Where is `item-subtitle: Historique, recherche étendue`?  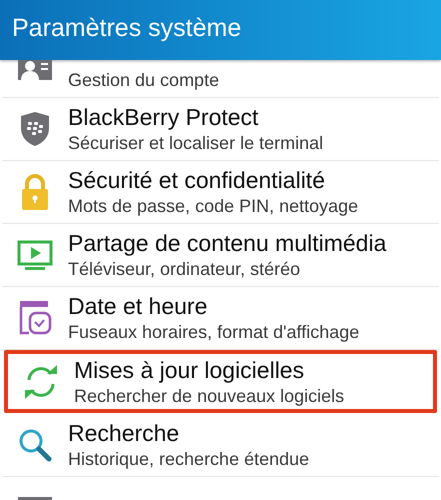 item-subtitle: Historique, recherche étendue is located at coordinates (189, 459).